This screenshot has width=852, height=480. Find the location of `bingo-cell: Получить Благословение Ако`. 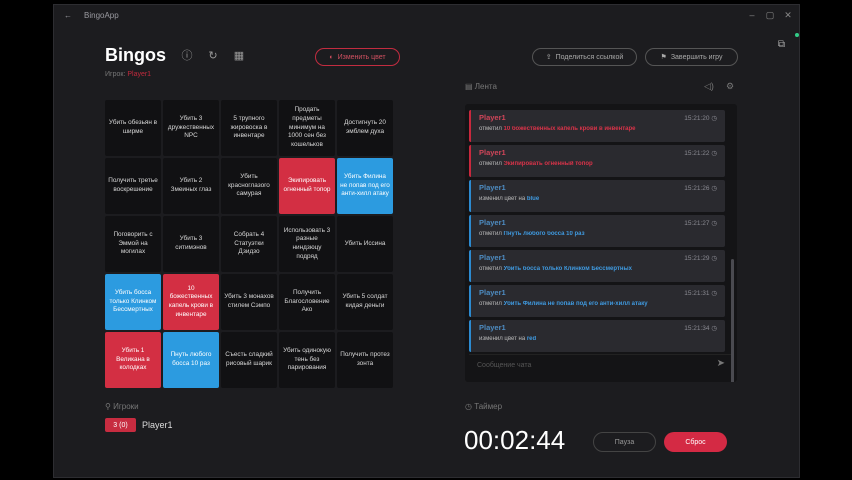

bingo-cell: Получить Благословение Ако is located at coordinates (307, 302).